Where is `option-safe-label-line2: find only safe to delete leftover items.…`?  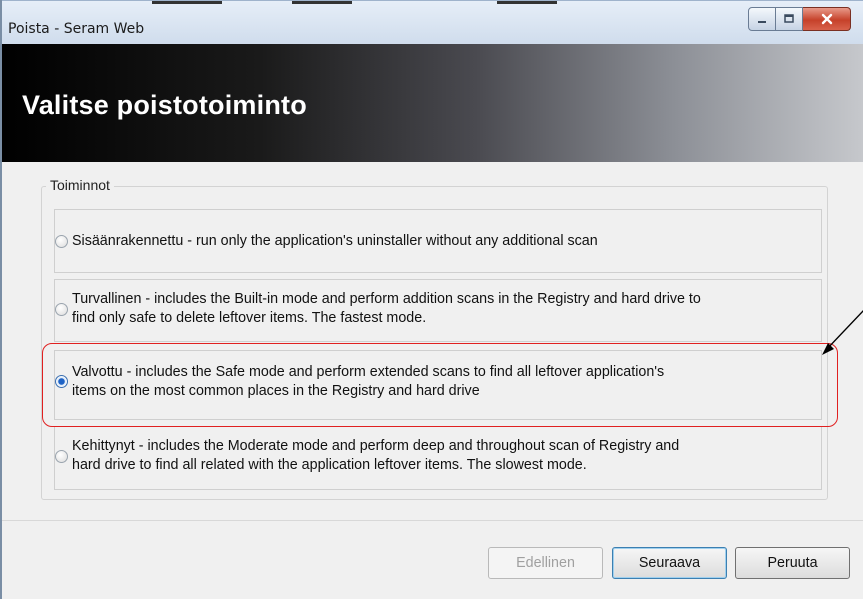
option-safe-label-line2: find only safe to delete leftover items.… is located at coordinates (249, 318).